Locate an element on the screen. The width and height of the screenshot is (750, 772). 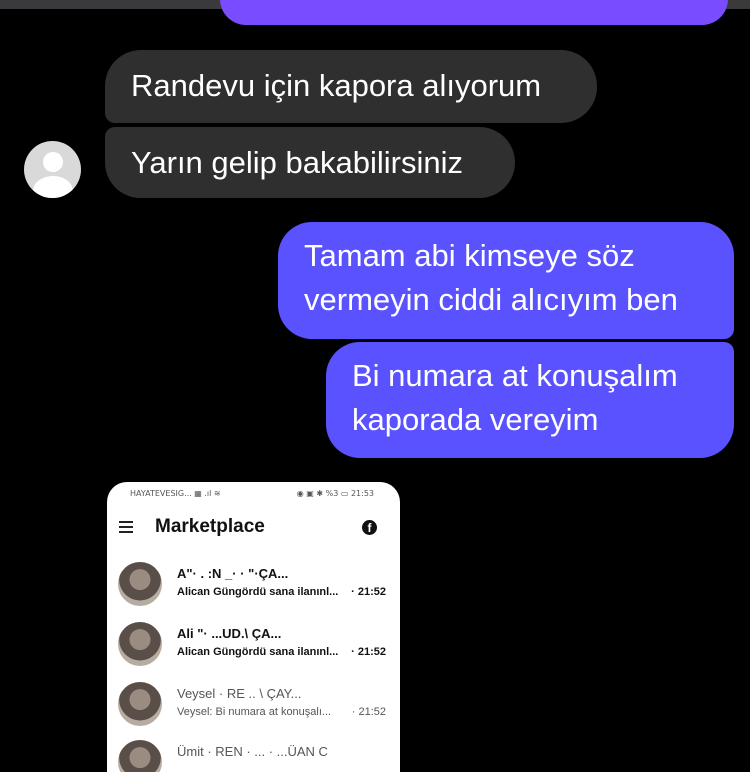
avatar-body is located at coordinates (53, 187).